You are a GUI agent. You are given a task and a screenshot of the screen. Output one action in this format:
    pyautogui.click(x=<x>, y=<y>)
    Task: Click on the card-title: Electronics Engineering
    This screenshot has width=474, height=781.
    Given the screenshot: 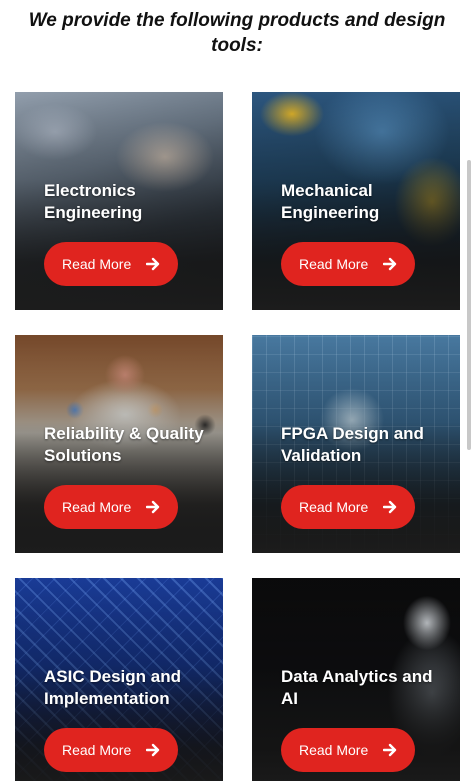 What is the action you would take?
    pyautogui.click(x=93, y=201)
    